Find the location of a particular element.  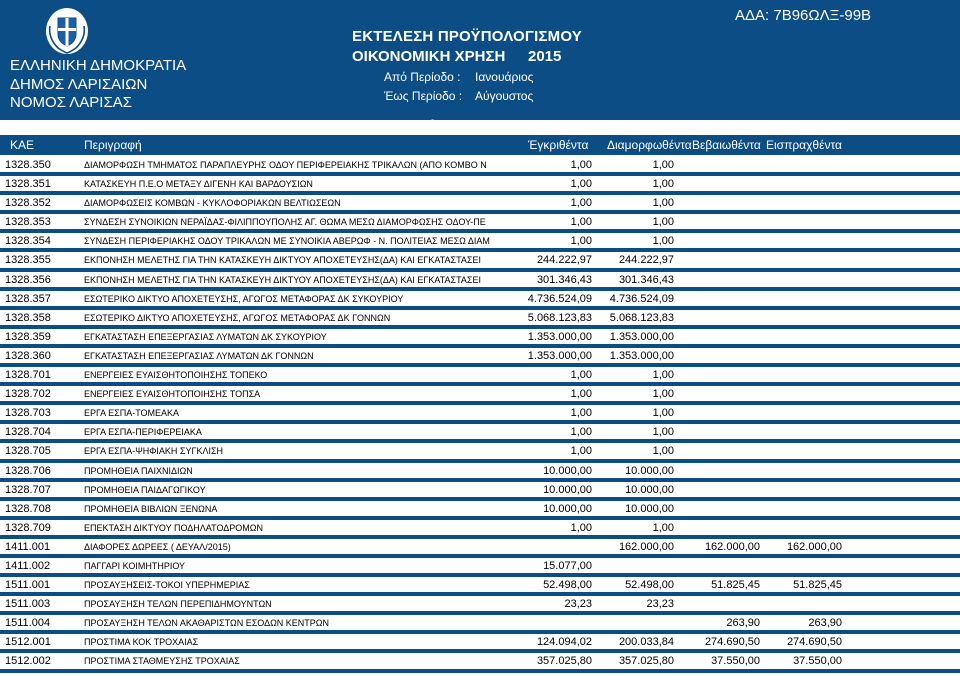

kae-cell: 1512.002 is located at coordinates (28, 661).